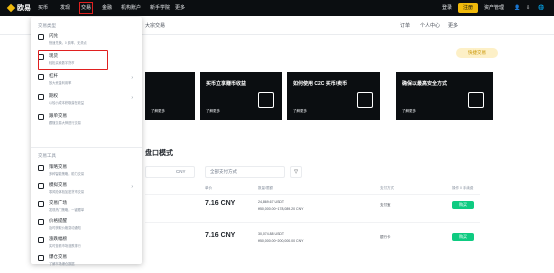 The width and height of the screenshot is (554, 273). Describe the element at coordinates (86, 173) in the screenshot. I see `menu-item-strategy: 策略交易 多种智能策略，助力交易` at that location.